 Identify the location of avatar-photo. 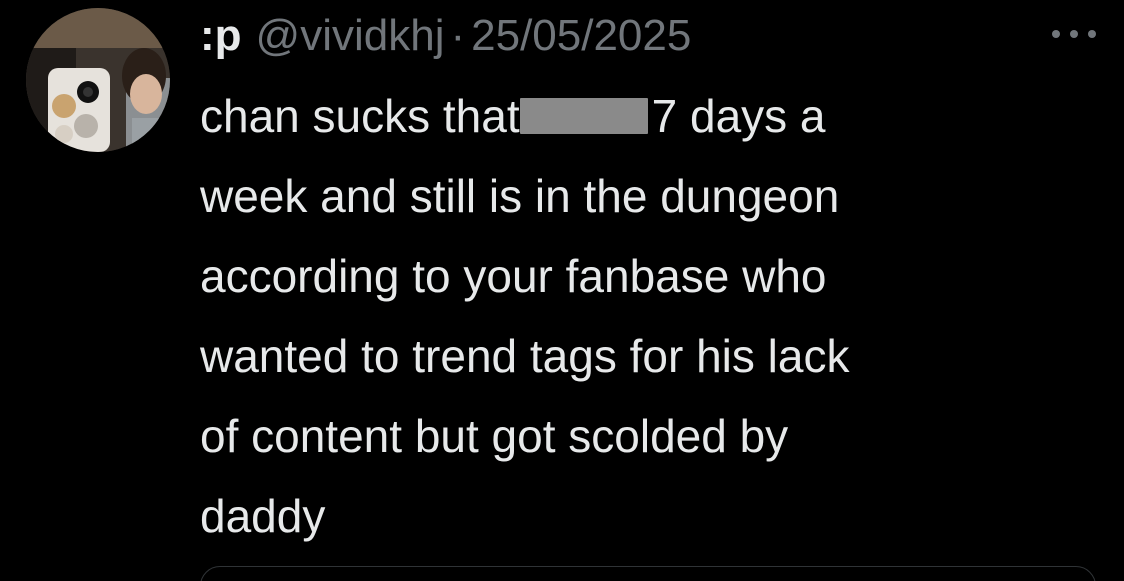
(98, 80).